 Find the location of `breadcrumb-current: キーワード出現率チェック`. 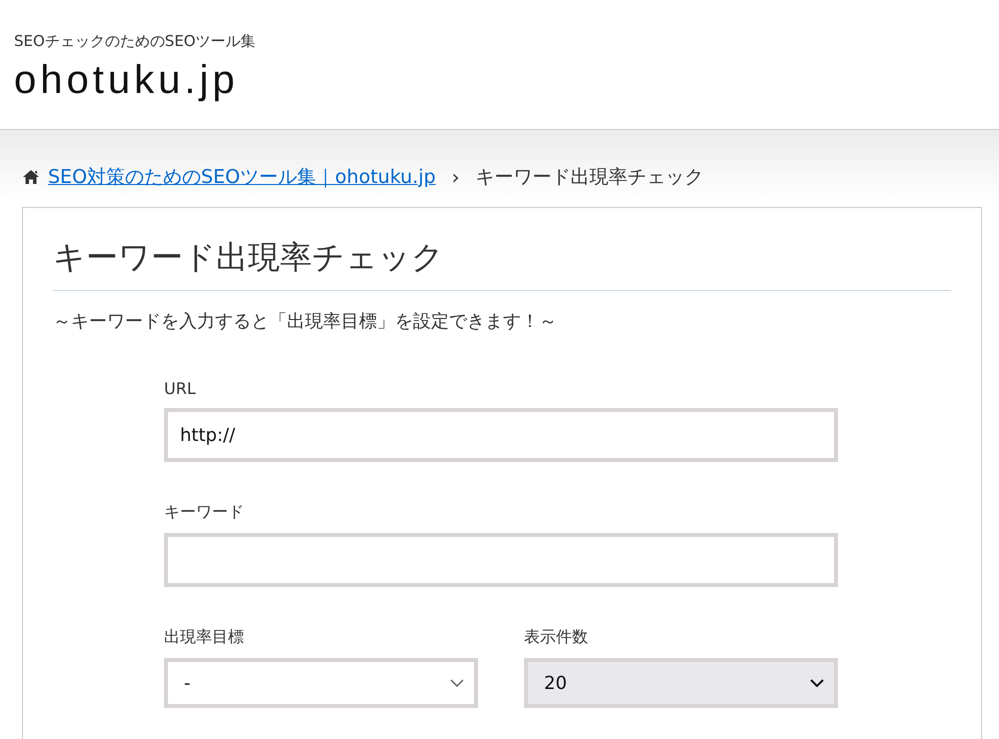

breadcrumb-current: キーワード出現率チェック is located at coordinates (590, 177).